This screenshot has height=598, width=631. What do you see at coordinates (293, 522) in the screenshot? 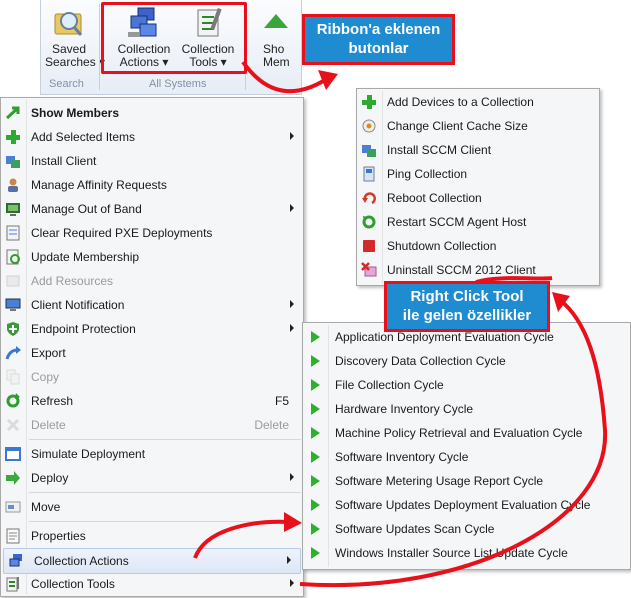
I see `actions-arrow-head` at bounding box center [293, 522].